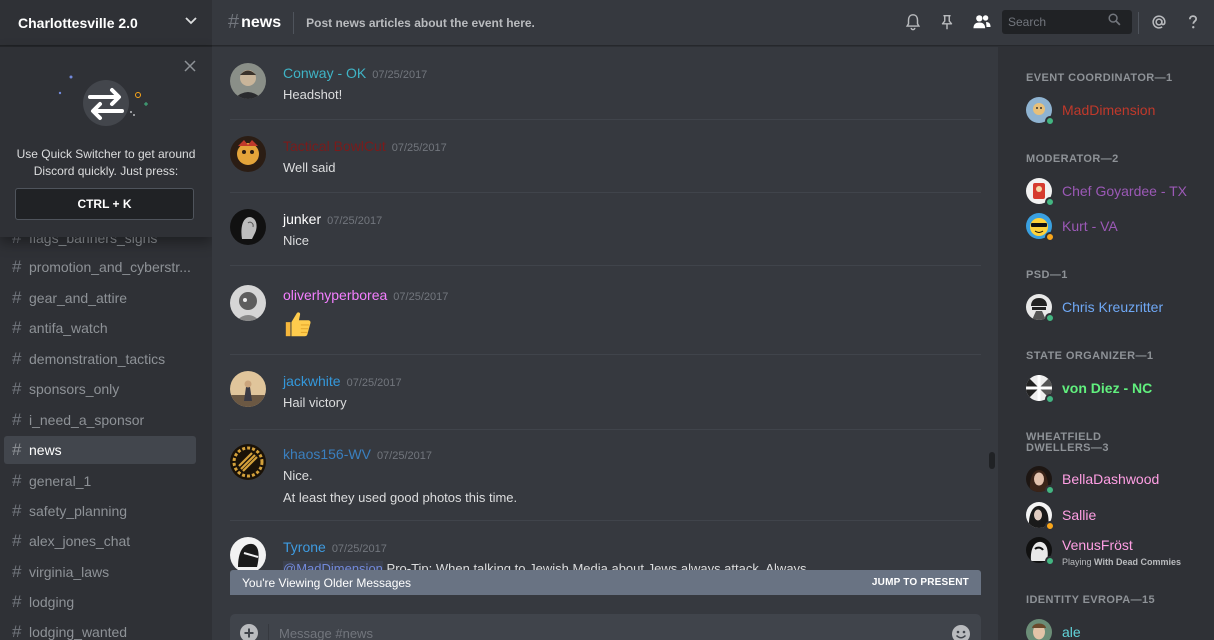 This screenshot has width=1214, height=640. I want to click on role-header: IDENTITY EVROPA—15, so click(1091, 600).